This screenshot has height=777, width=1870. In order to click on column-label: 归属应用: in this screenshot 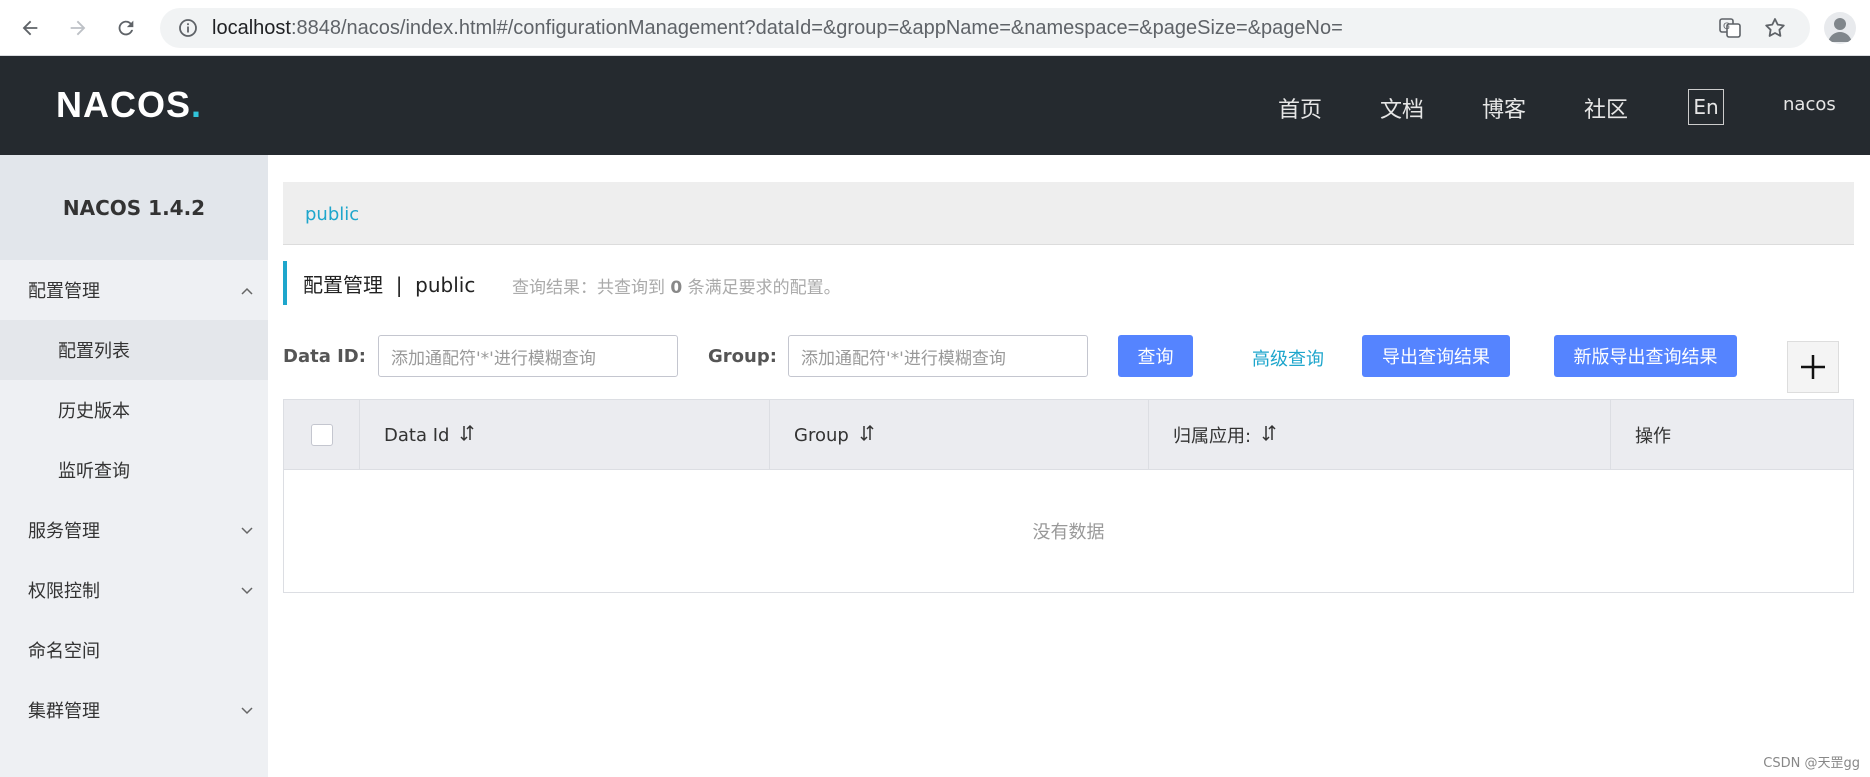, I will do `click(1212, 436)`.